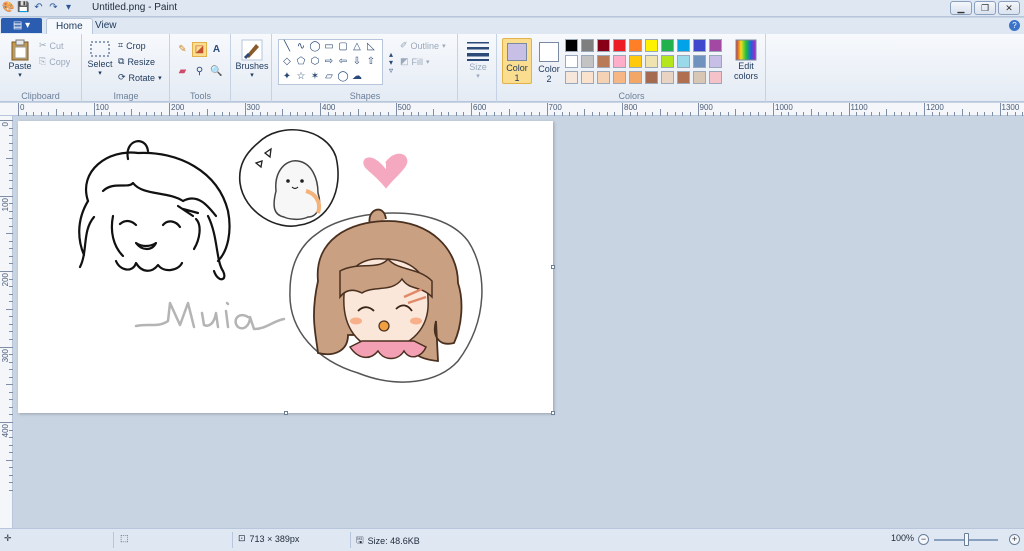 The image size is (1024, 551). Describe the element at coordinates (20, 75) in the screenshot. I see `paste-dropdown-icon: ▾` at that location.